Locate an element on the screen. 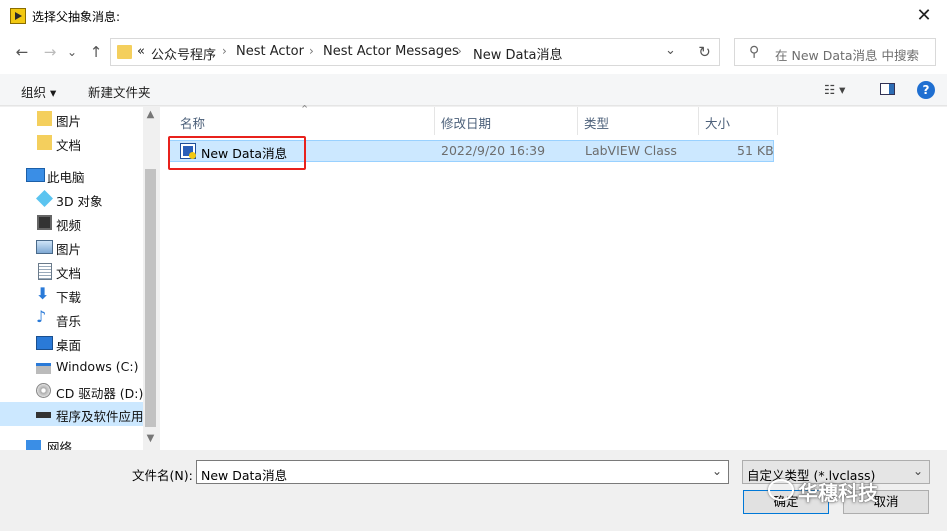 The image size is (947, 531). column-header-size: 大小 is located at coordinates (717, 122).